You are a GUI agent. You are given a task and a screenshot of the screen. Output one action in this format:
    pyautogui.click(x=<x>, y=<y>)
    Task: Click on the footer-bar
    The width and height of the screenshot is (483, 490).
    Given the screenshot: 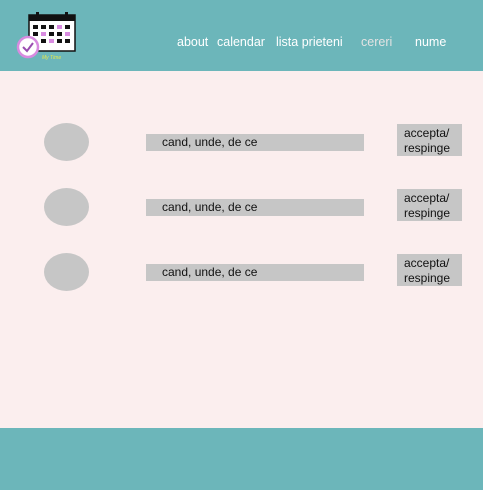 What is the action you would take?
    pyautogui.click(x=241, y=459)
    